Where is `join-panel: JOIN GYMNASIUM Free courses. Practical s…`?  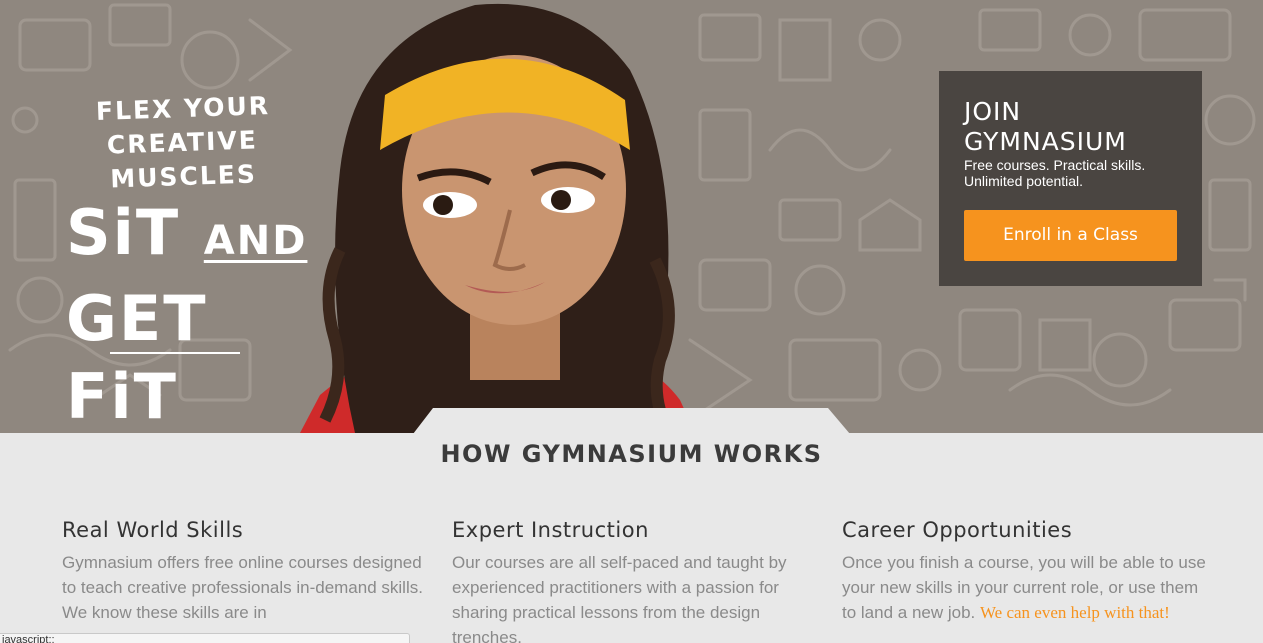 join-panel: JOIN GYMNASIUM Free courses. Practical s… is located at coordinates (1070, 178).